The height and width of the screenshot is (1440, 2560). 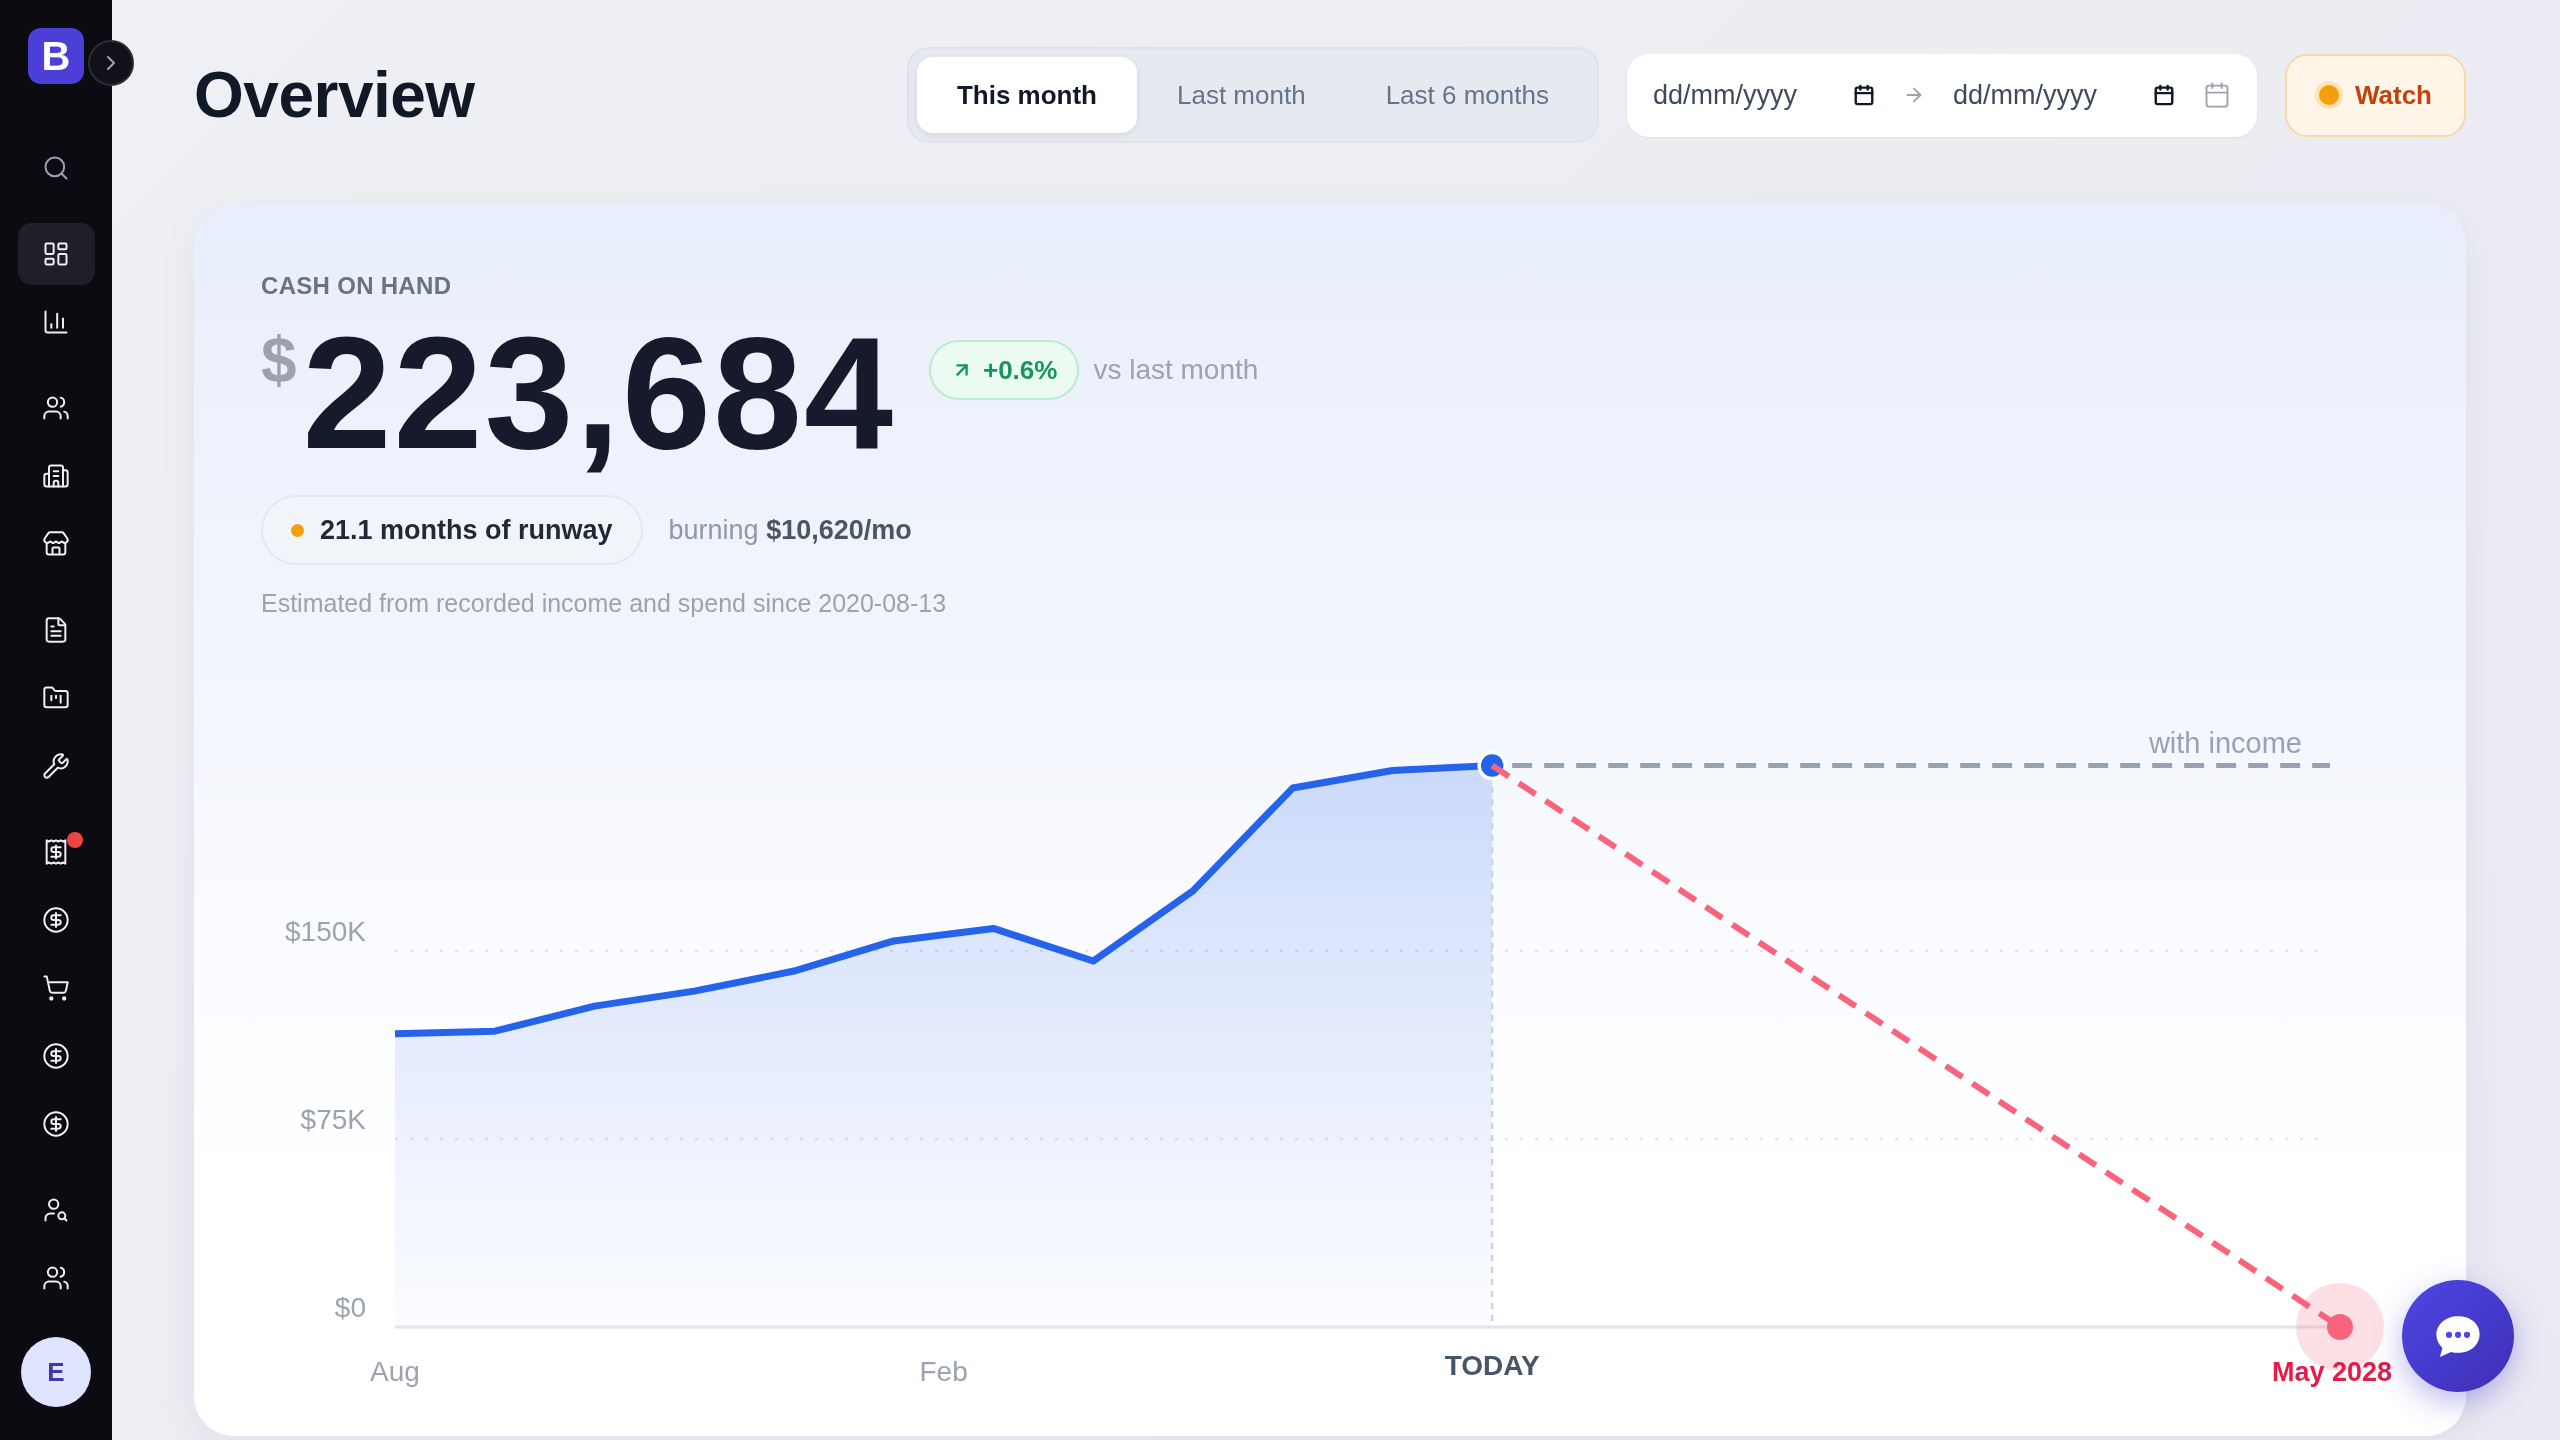 I want to click on y-axis-label: $0, so click(x=350, y=1307).